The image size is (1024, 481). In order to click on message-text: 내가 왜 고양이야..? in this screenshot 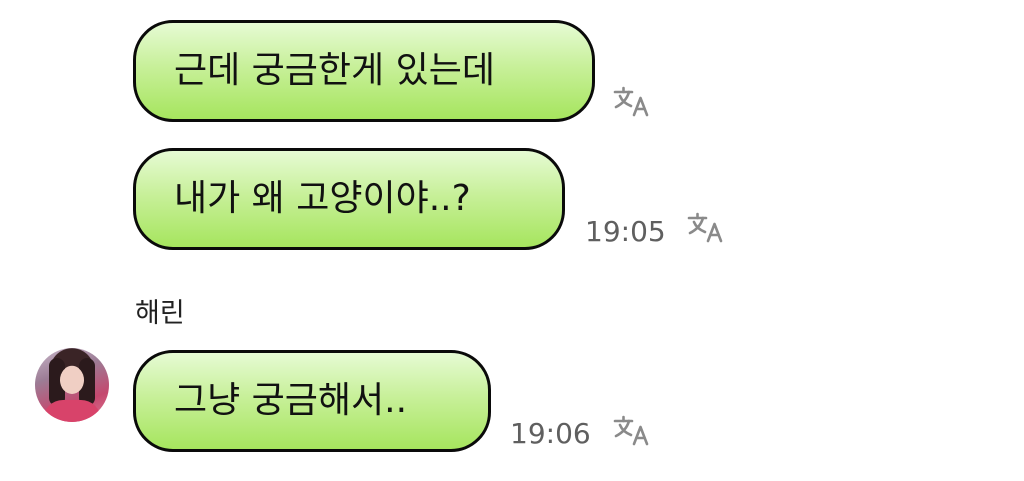, I will do `click(322, 198)`.